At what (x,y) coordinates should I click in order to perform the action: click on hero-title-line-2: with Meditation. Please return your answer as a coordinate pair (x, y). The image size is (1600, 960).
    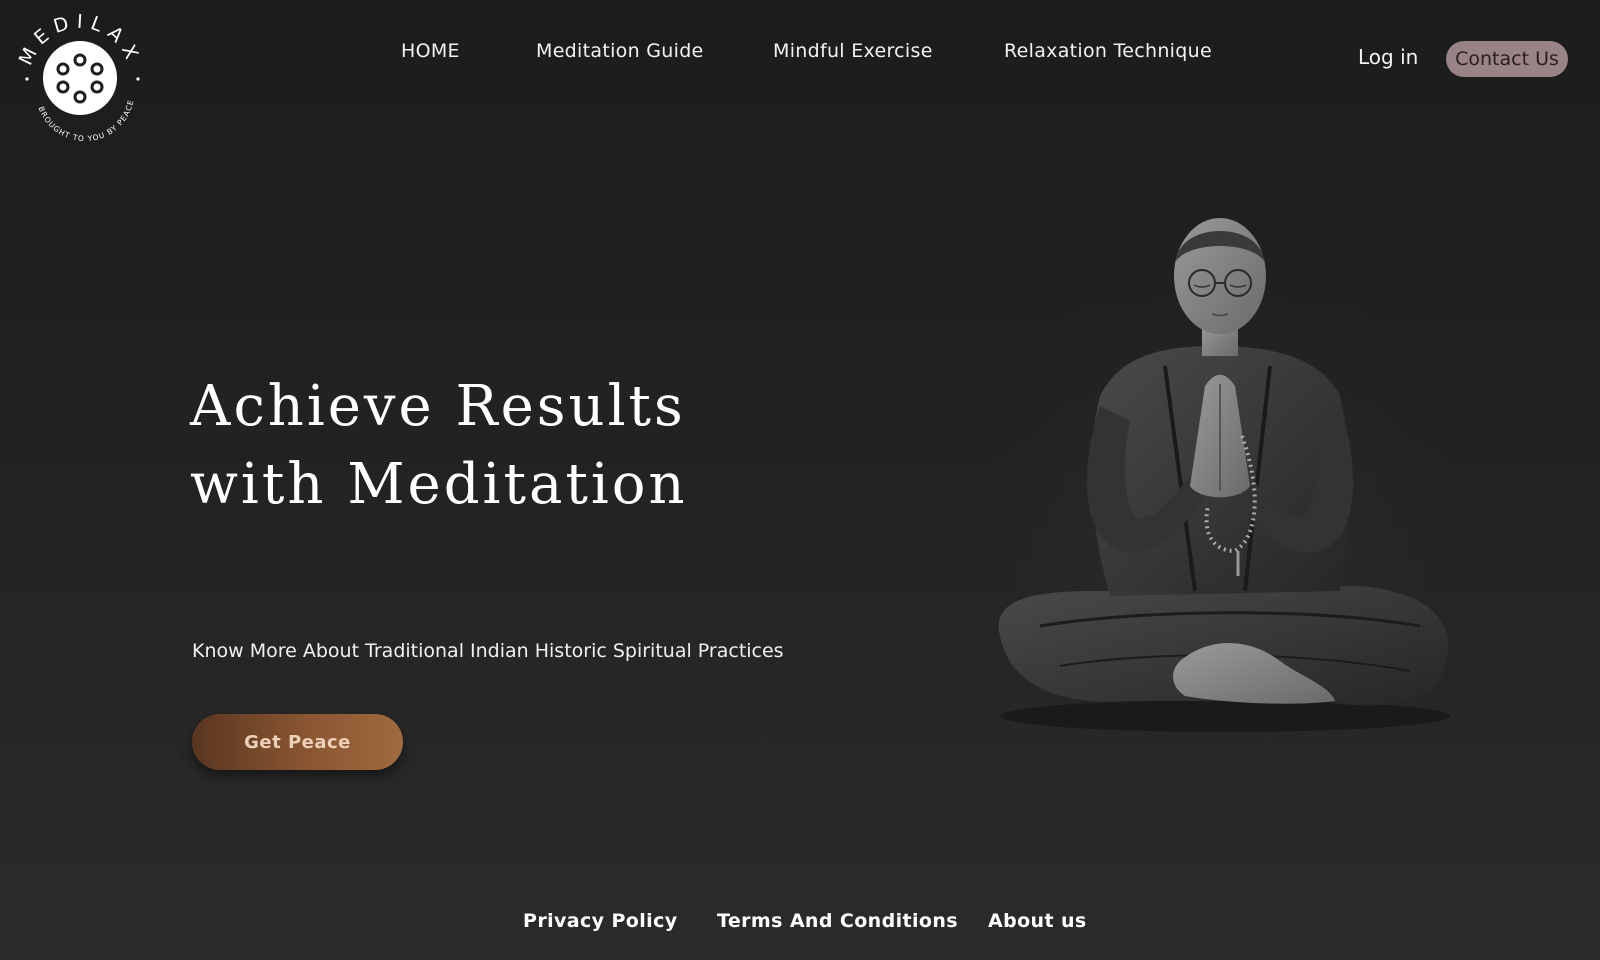
    Looking at the image, I should click on (439, 484).